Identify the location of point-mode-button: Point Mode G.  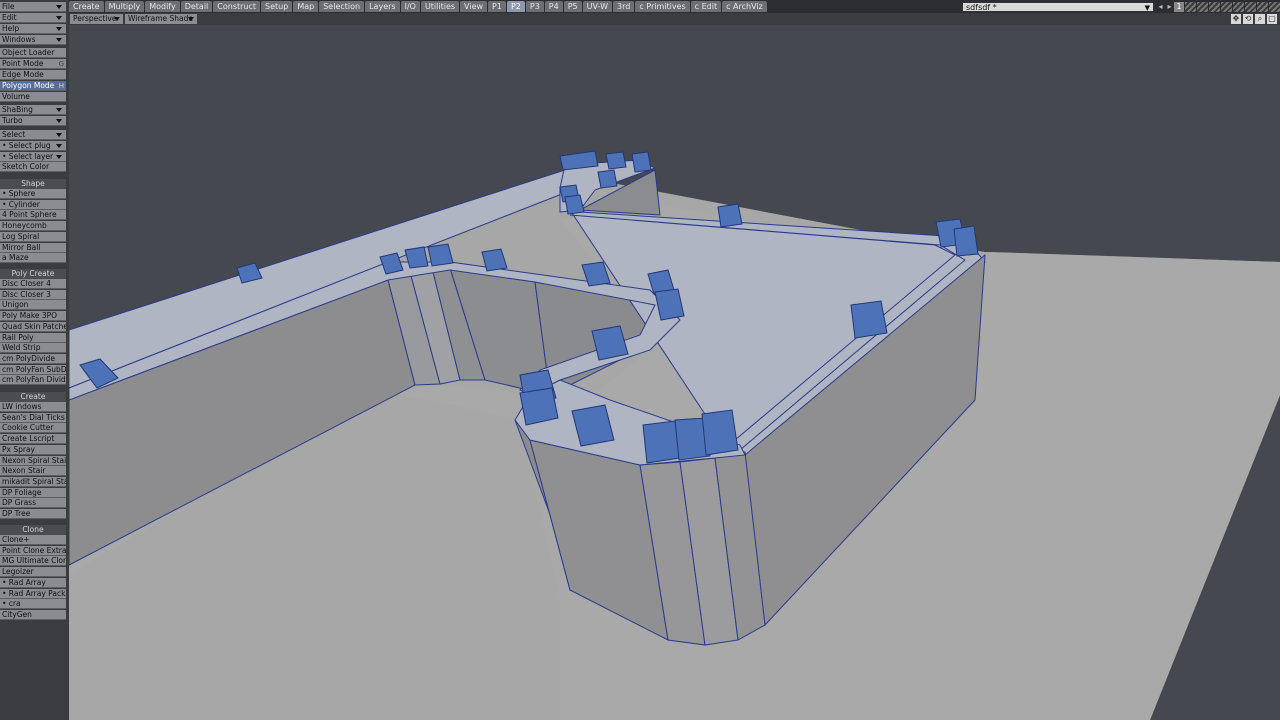
(33, 64).